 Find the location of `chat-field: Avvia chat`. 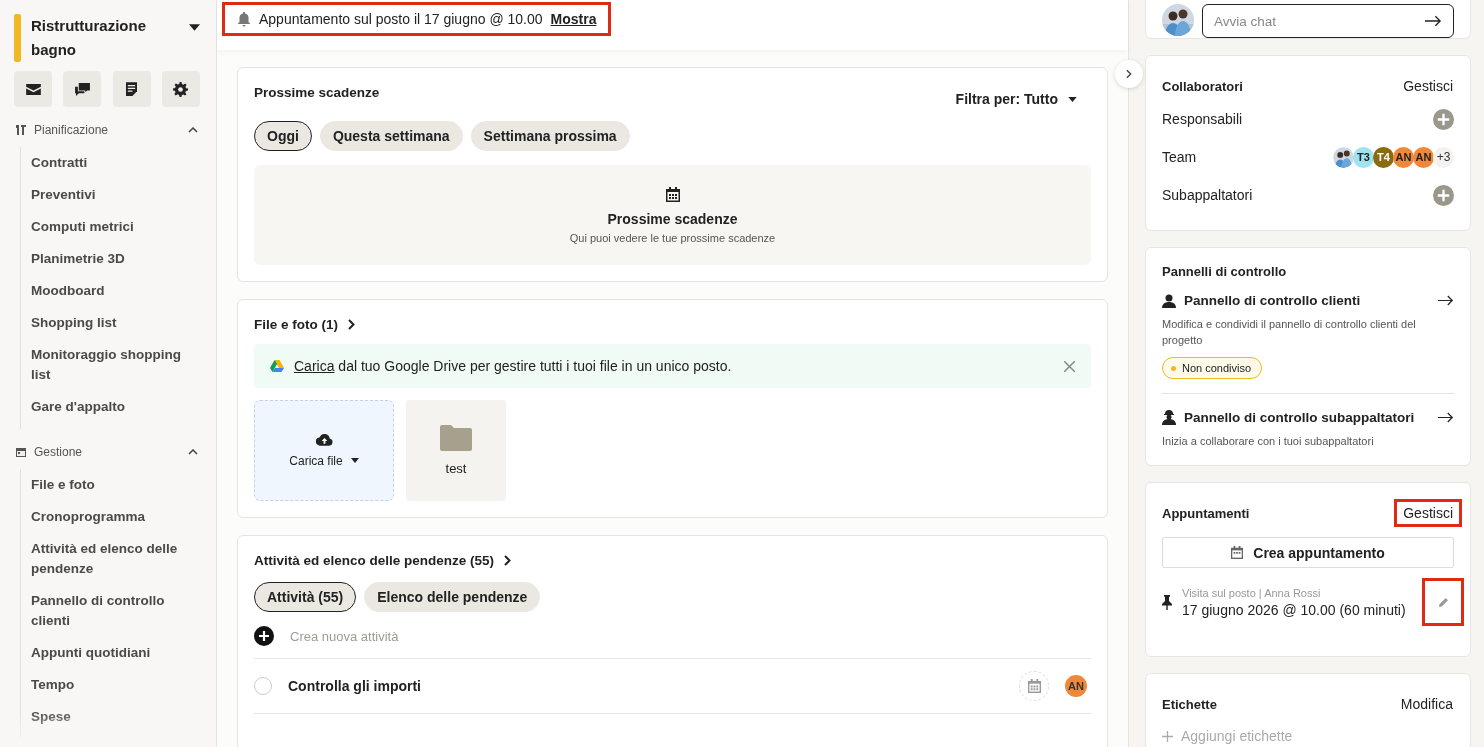

chat-field: Avvia chat is located at coordinates (1328, 21).